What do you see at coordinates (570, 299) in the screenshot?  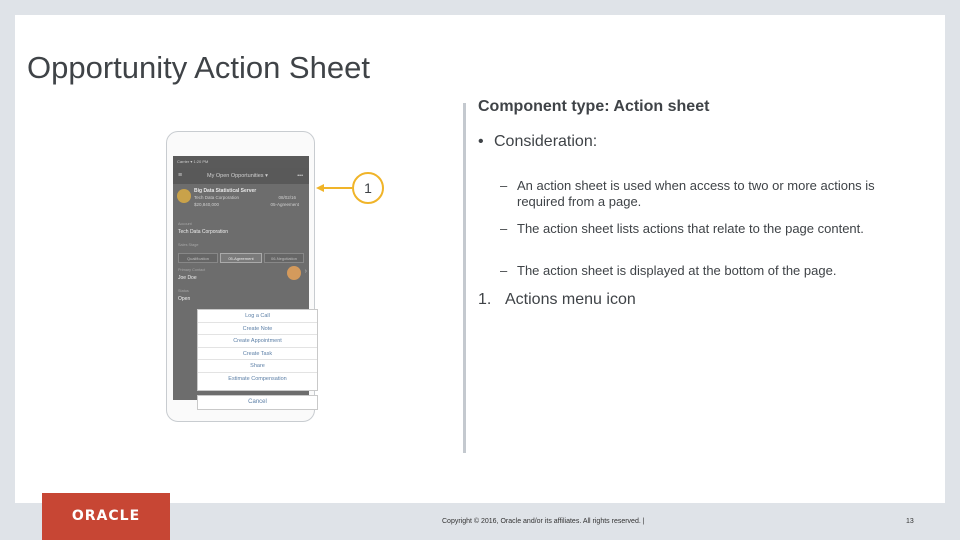 I see `numbered-text: Actions menu icon` at bounding box center [570, 299].